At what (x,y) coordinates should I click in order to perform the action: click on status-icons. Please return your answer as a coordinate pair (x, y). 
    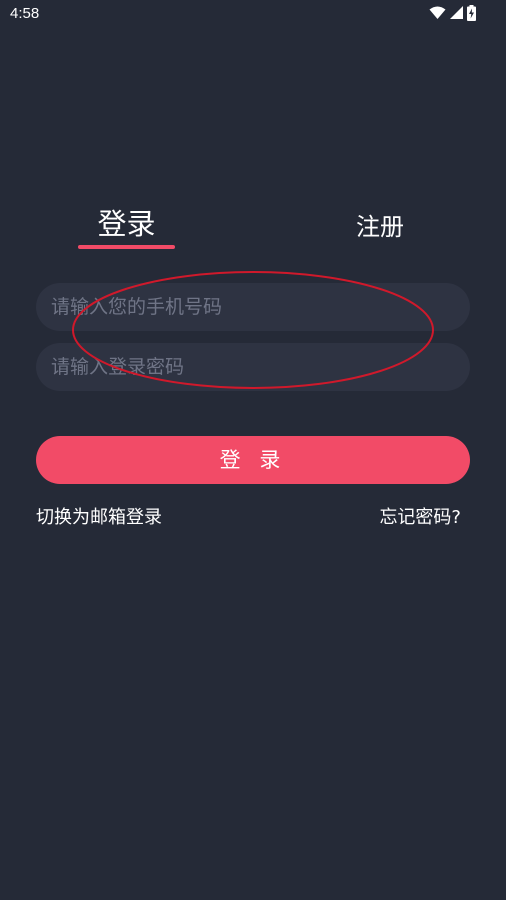
    Looking at the image, I should click on (452, 13).